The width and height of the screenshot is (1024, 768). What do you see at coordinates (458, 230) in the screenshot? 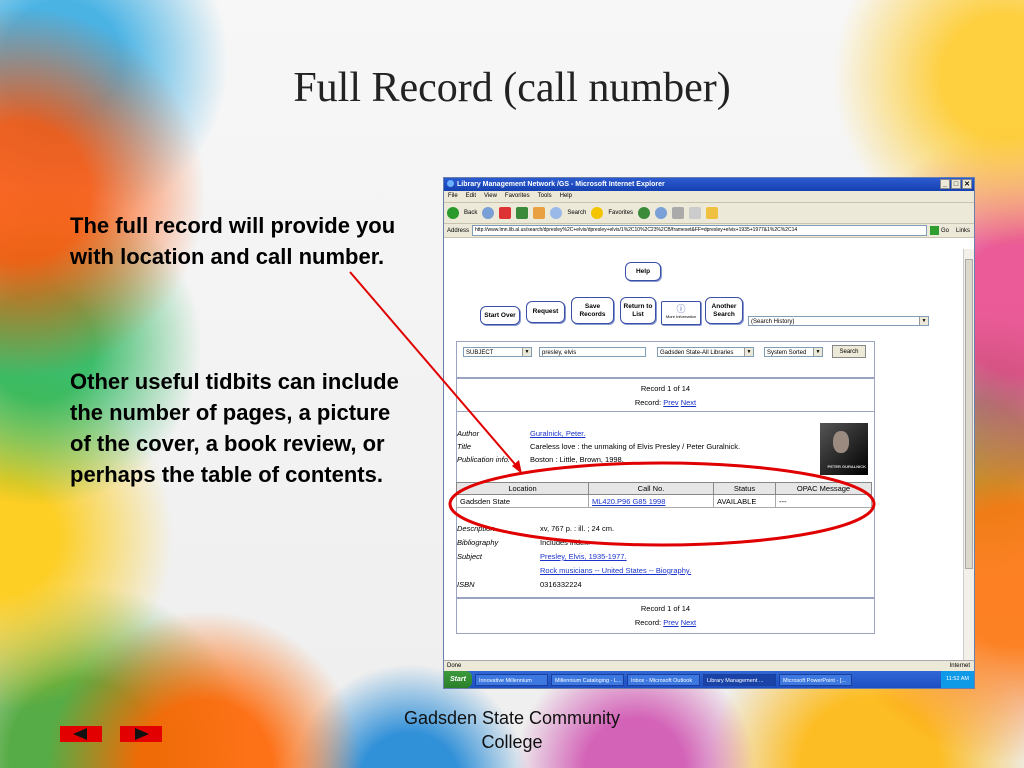
I see `address-label: Address` at bounding box center [458, 230].